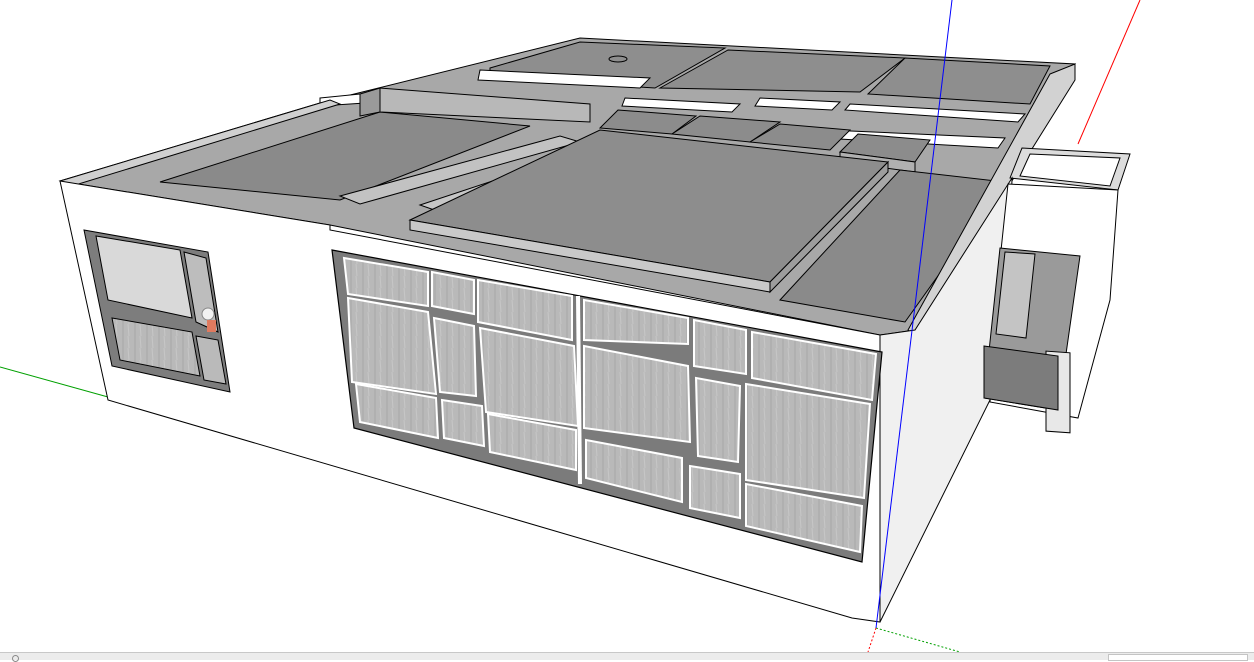 The height and width of the screenshot is (662, 1254). I want to click on red-axis-dotted, so click(872, 639).